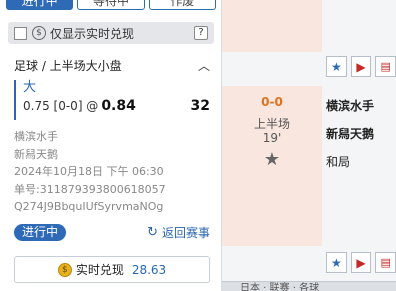 This screenshot has width=396, height=291. I want to click on bet-time: 2024年10月18日 下午 06:30, so click(89, 171).